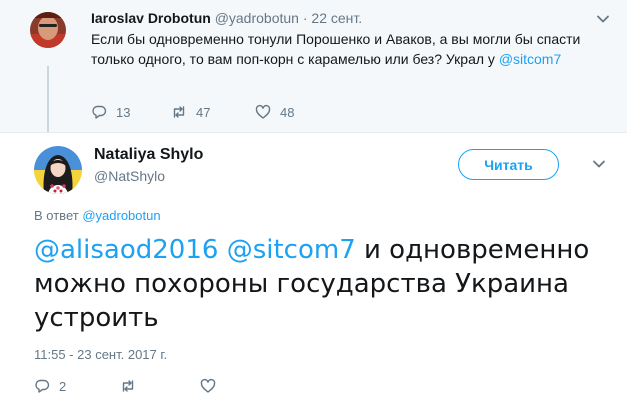  I want to click on reply-button: 2, so click(50, 386).